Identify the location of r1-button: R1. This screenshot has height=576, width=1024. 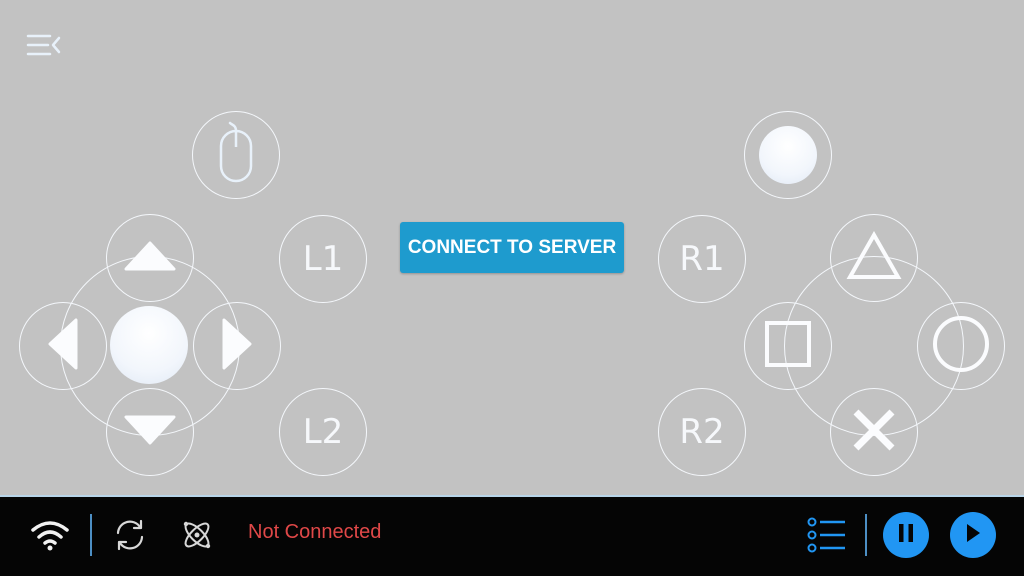
(702, 259).